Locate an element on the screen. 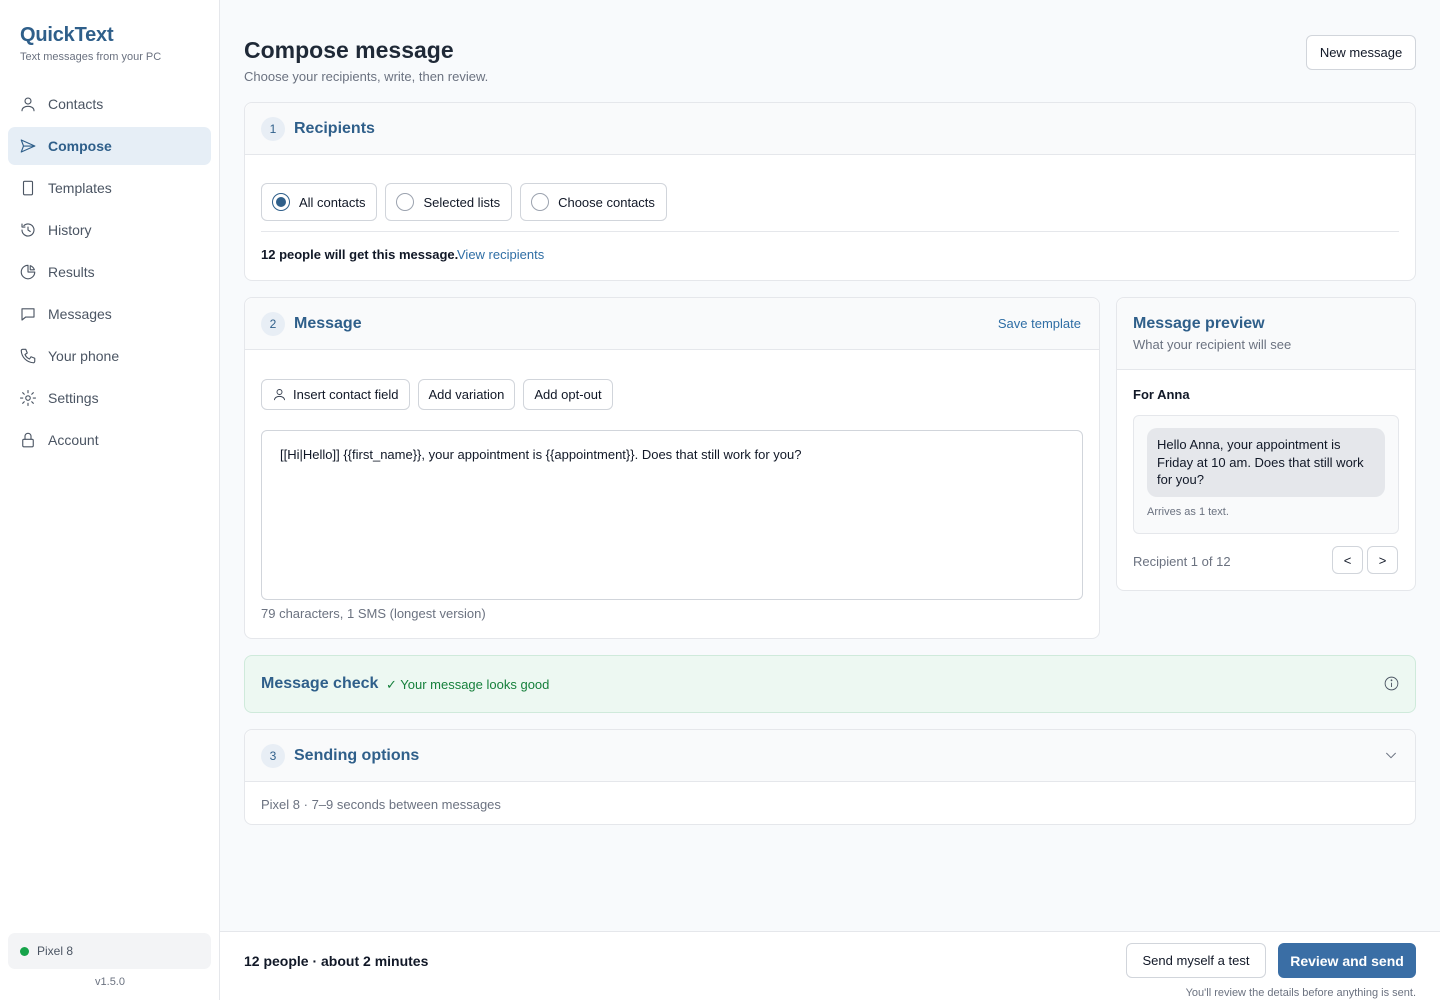 This screenshot has height=1000, width=1440. radio-label: Selected lists is located at coordinates (462, 202).